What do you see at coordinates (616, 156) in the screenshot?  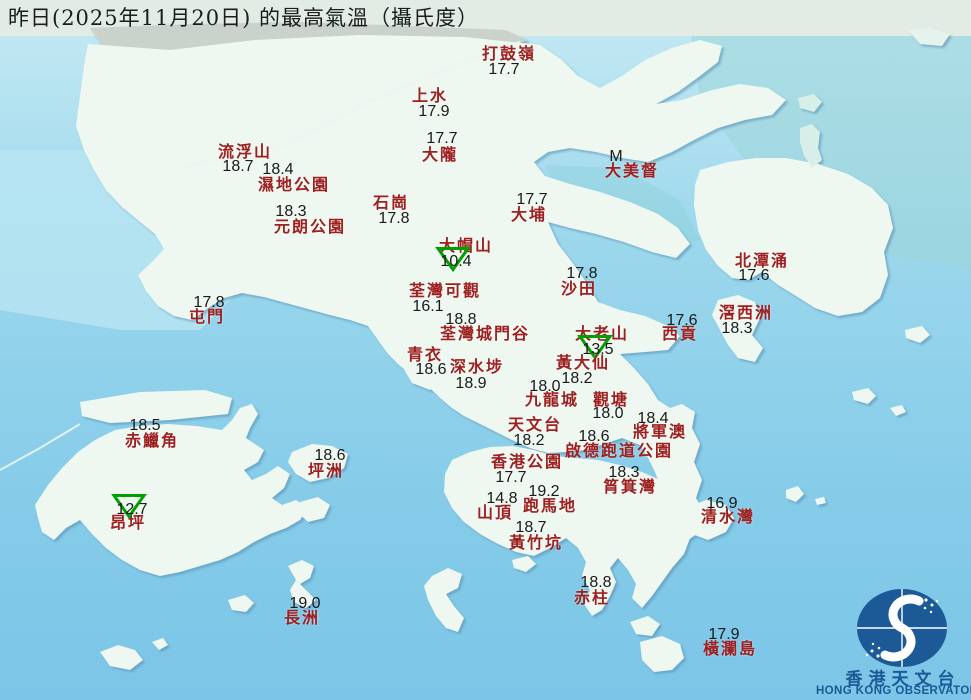 I see `station-value: M` at bounding box center [616, 156].